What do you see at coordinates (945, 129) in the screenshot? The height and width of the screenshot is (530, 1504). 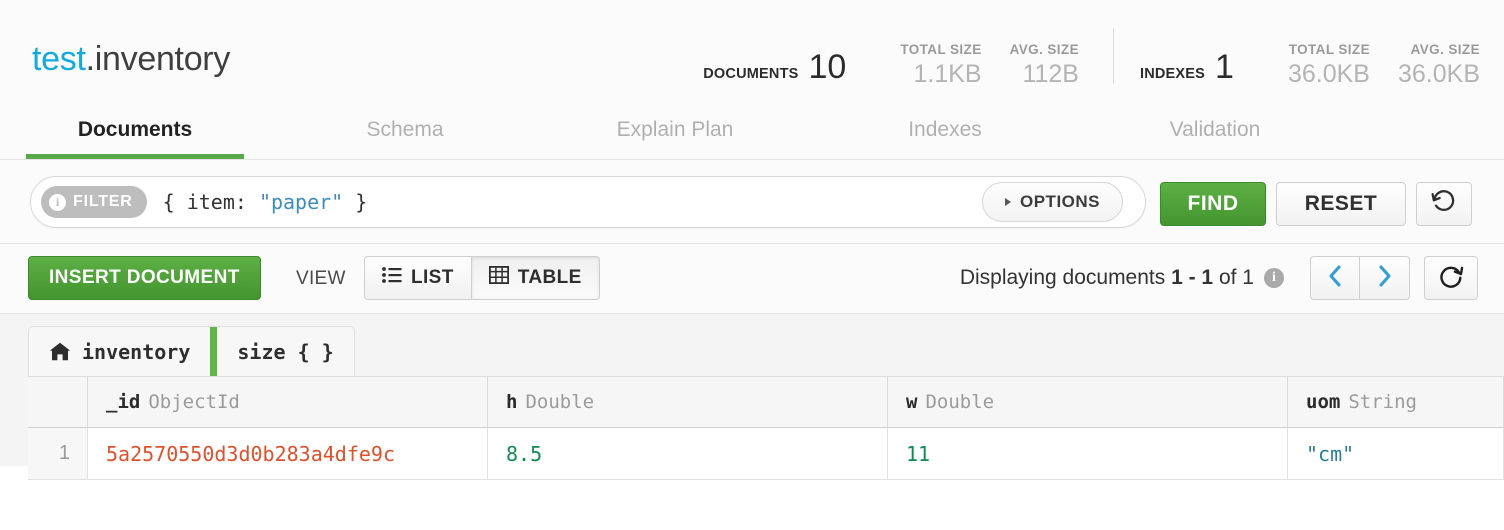 I see `tab-indexes-label: Indexes` at bounding box center [945, 129].